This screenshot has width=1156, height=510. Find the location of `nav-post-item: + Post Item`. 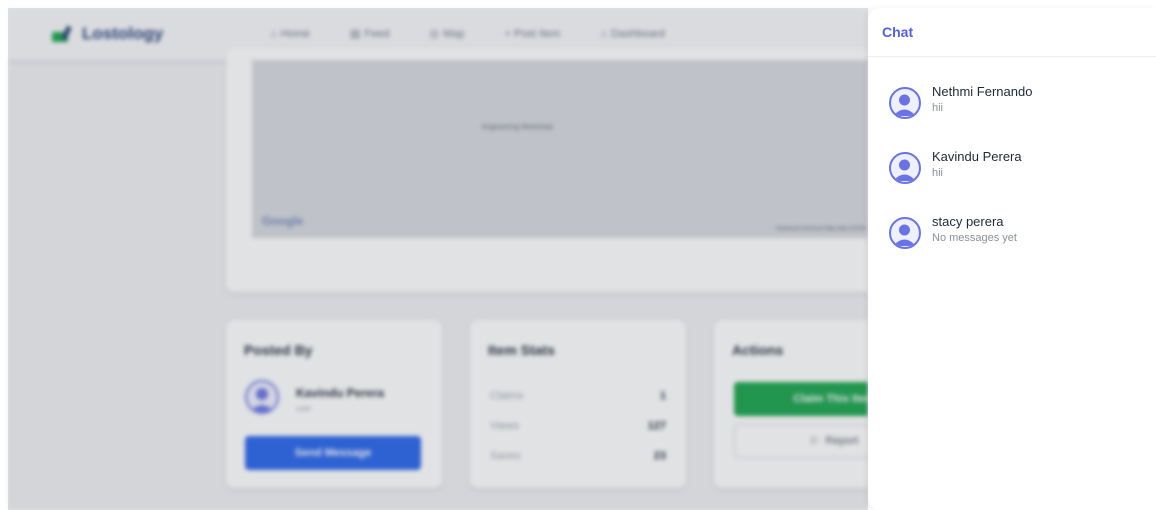

nav-post-item: + Post Item is located at coordinates (533, 33).